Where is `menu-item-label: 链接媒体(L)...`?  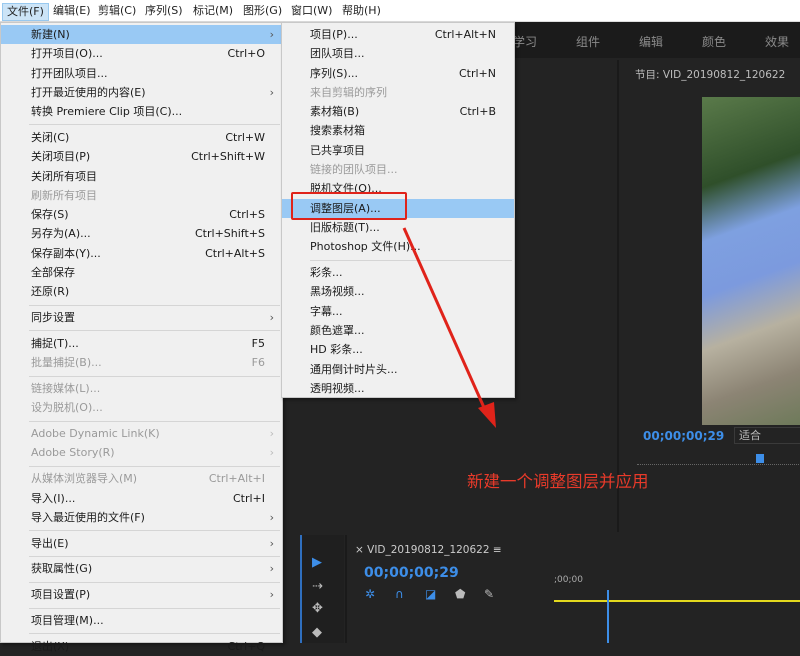 menu-item-label: 链接媒体(L)... is located at coordinates (66, 389).